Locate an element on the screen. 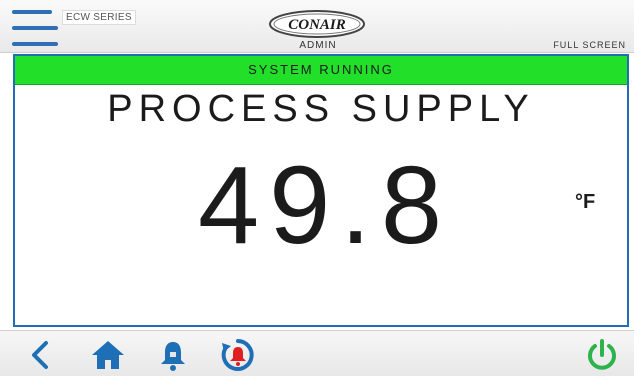 The height and width of the screenshot is (376, 634). temperature-unit: °F is located at coordinates (585, 202).